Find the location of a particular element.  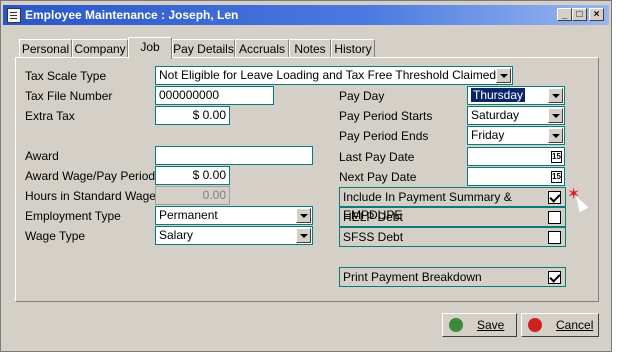

pay-period-starts-value: Saturday is located at coordinates (495, 115).